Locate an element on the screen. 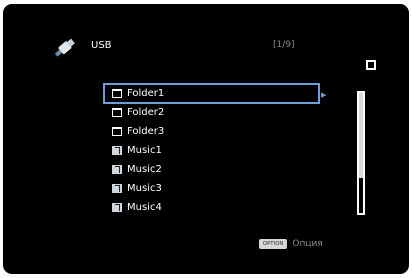  right-arrow-icon: ▶ is located at coordinates (324, 95).